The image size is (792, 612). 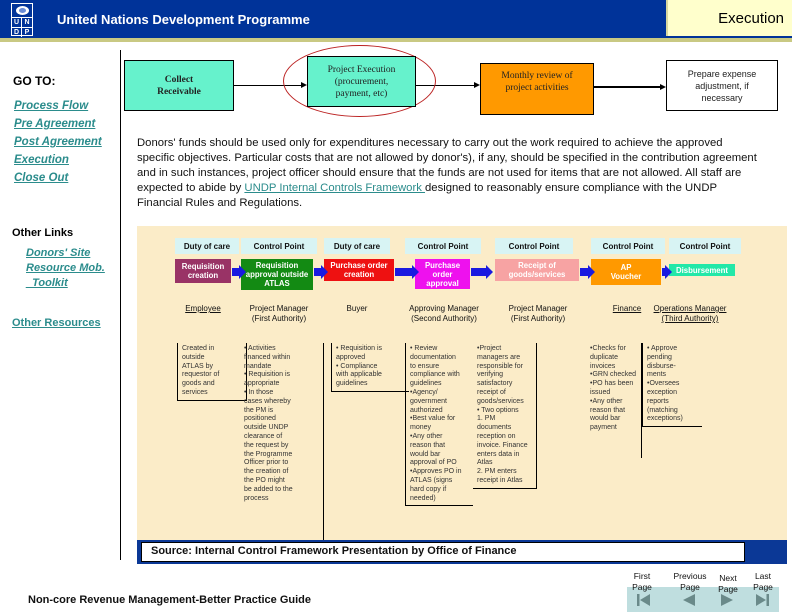 What do you see at coordinates (47, 283) in the screenshot?
I see `link-toolkit: _Toolkit` at bounding box center [47, 283].